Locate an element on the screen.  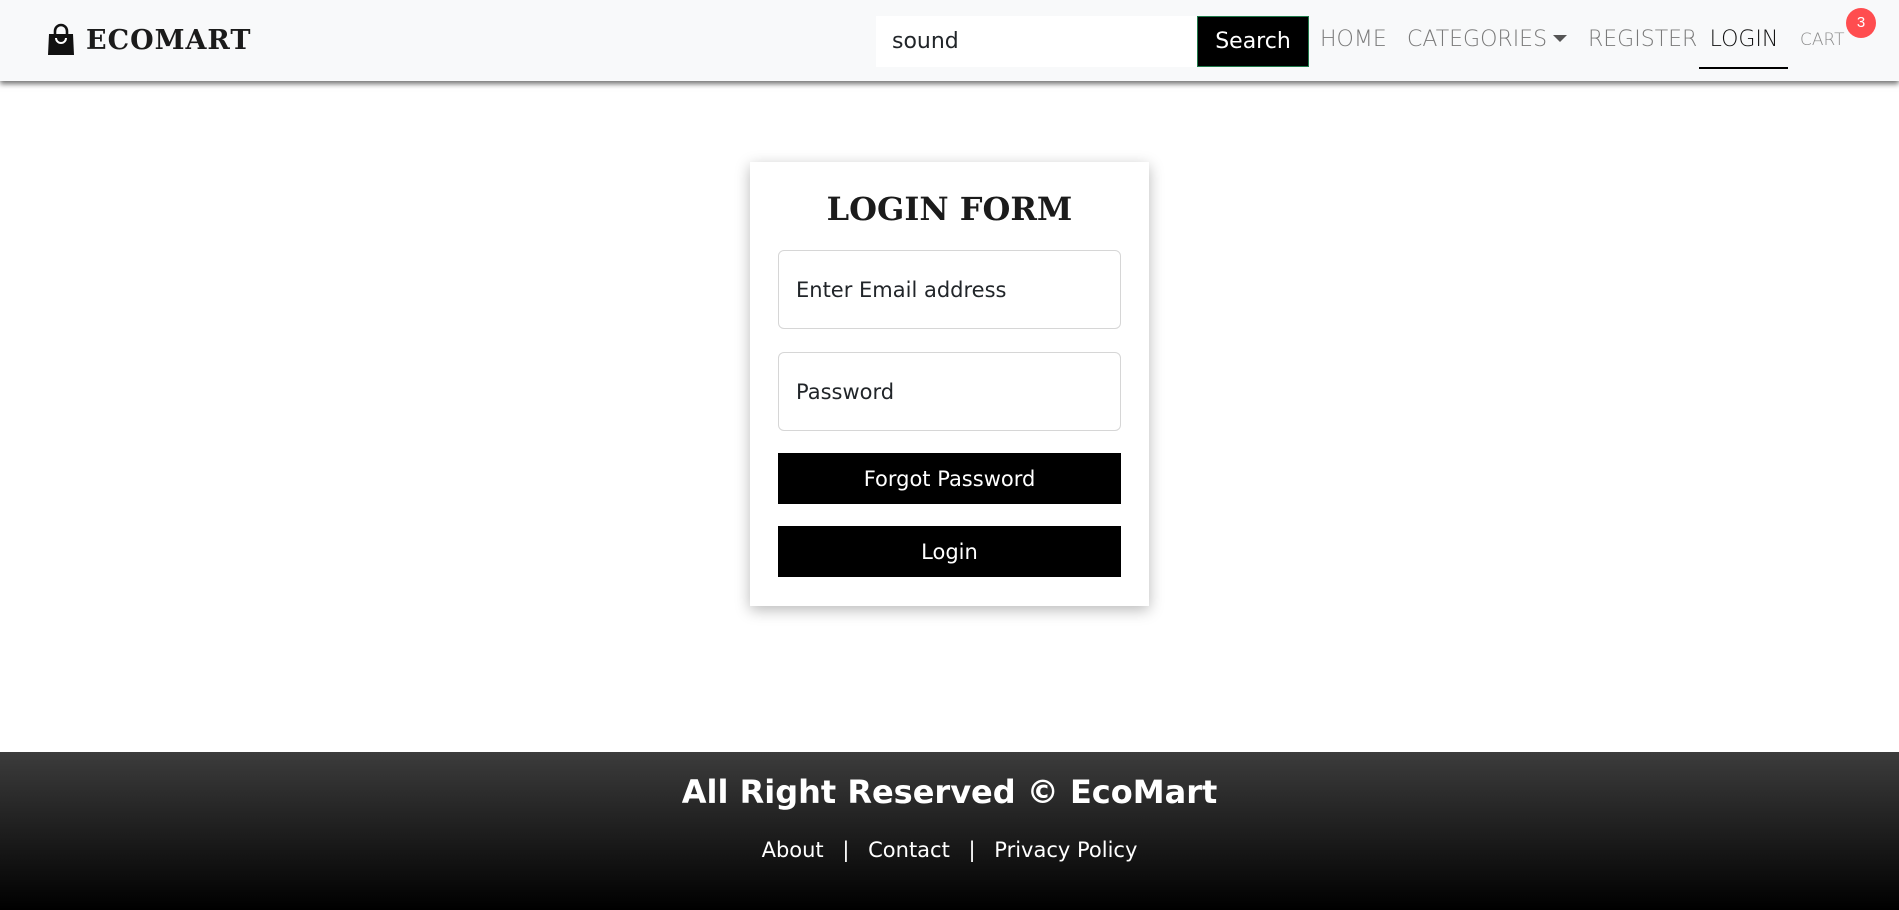
brand-link: ECOMART is located at coordinates (148, 40).